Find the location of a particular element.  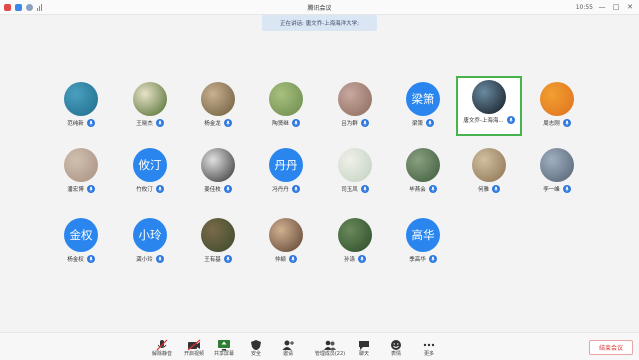

participant-tile: 范纯新 is located at coordinates (81, 108).